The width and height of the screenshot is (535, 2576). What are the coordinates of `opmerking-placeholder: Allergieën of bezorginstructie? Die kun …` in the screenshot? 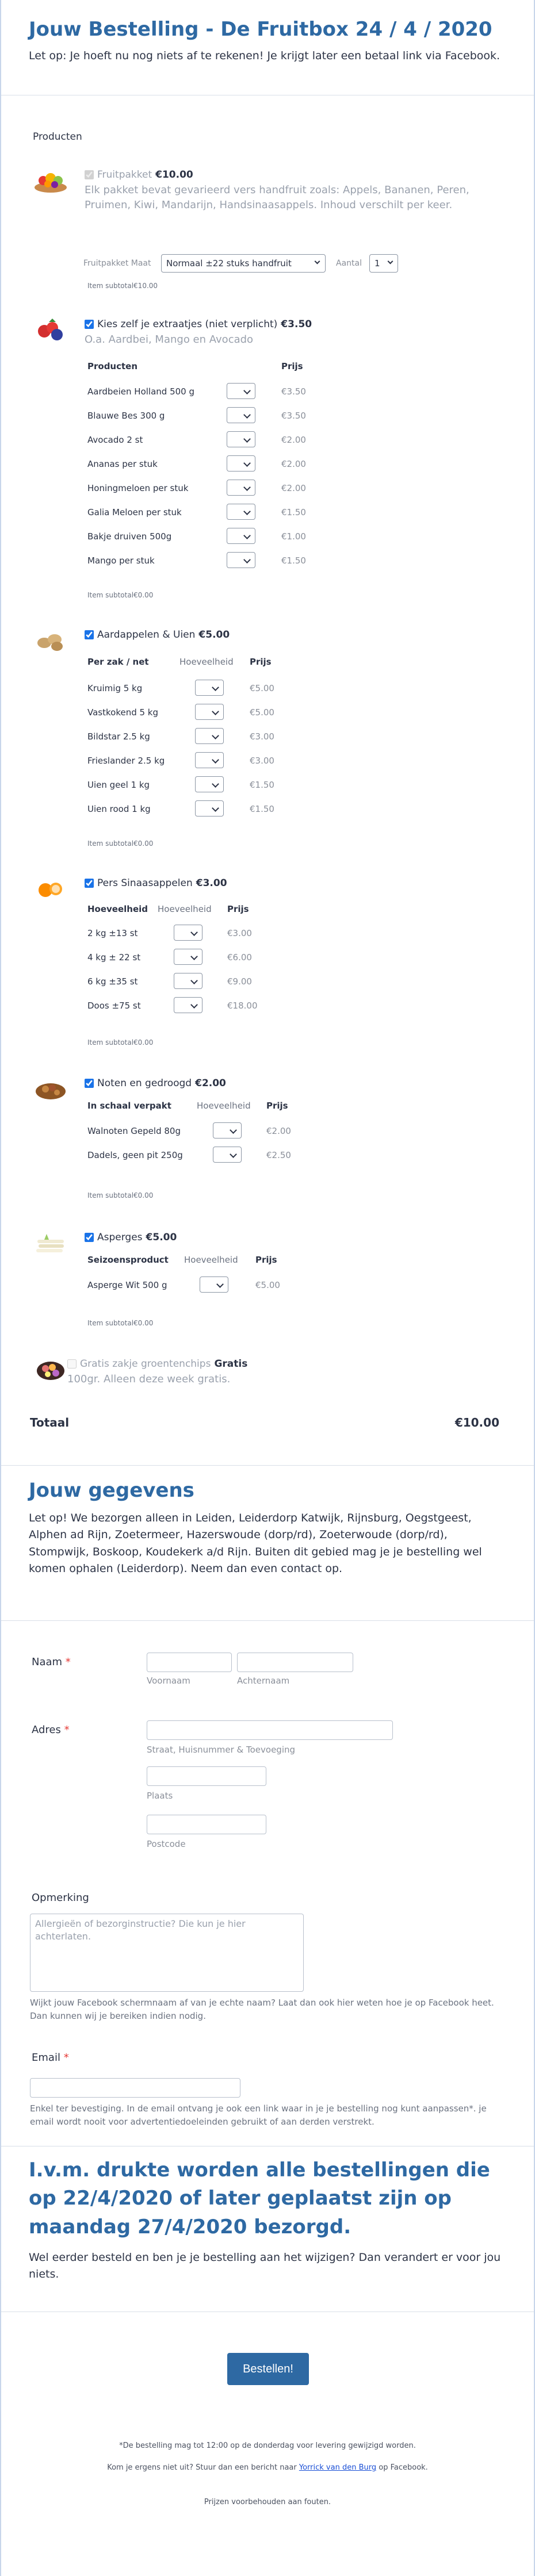 It's located at (140, 1930).